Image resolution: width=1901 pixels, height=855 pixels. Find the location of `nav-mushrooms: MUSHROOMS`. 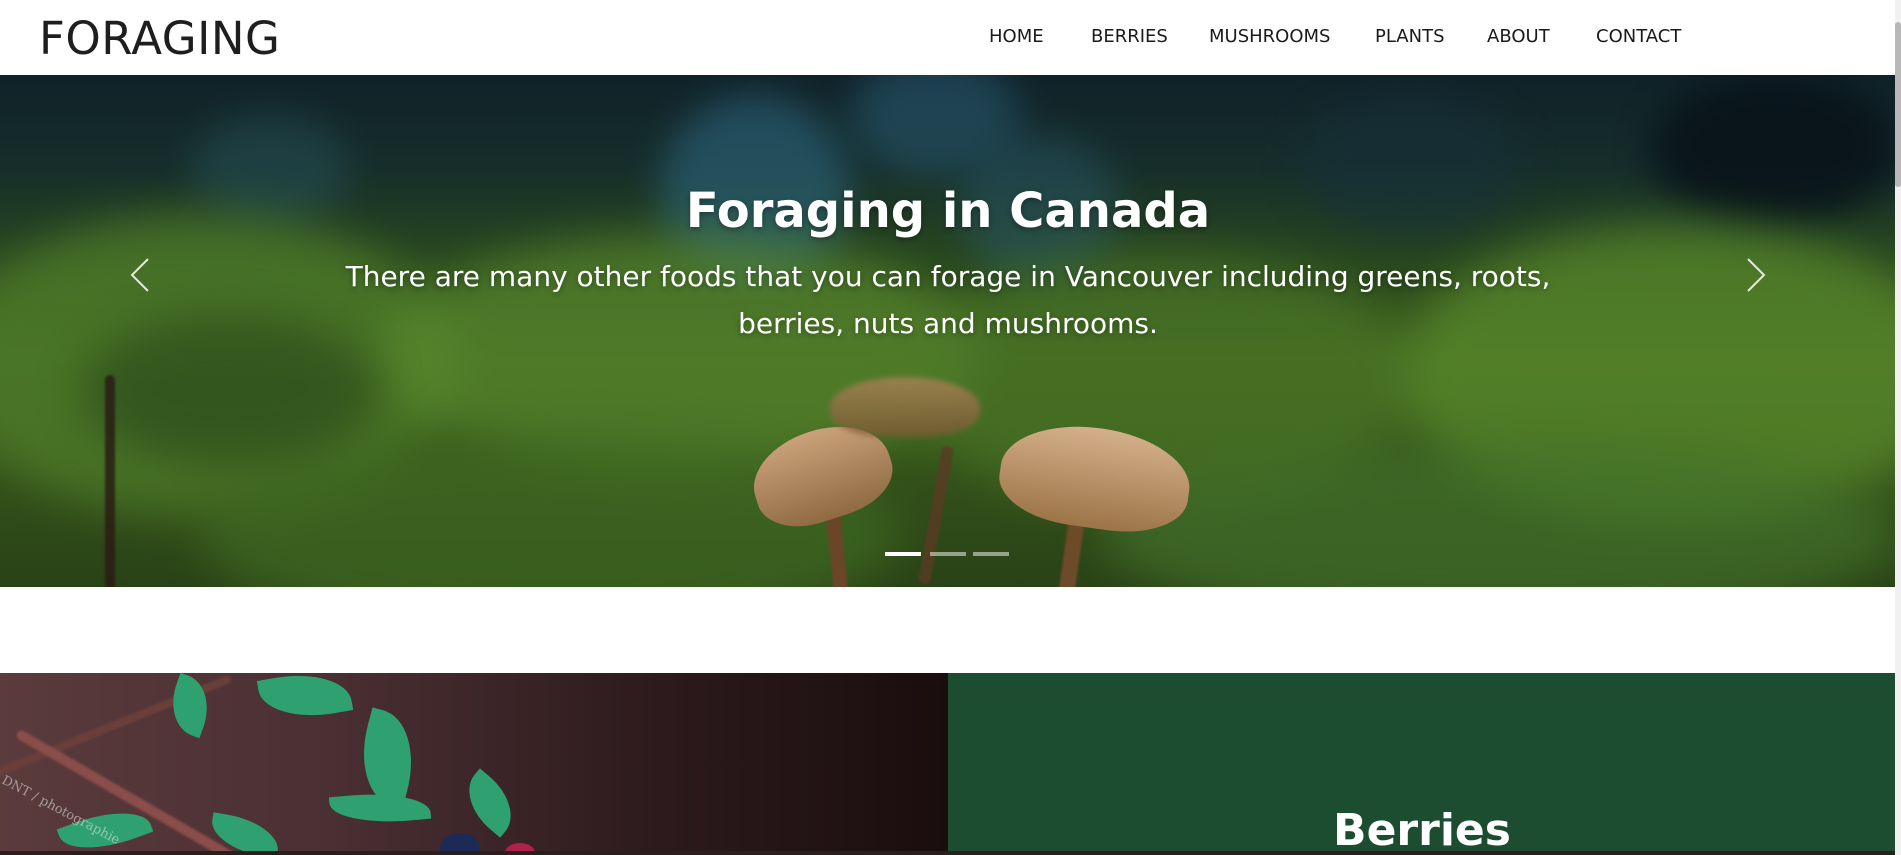

nav-mushrooms: MUSHROOMS is located at coordinates (1269, 36).